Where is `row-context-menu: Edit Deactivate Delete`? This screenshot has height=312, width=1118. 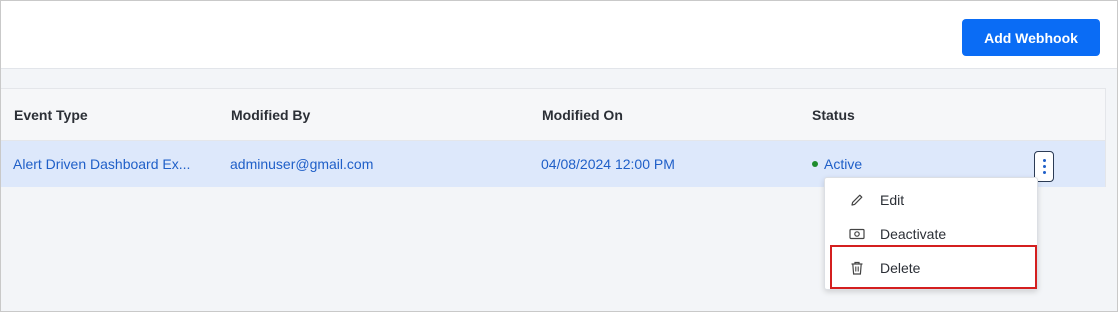
row-context-menu: Edit Deactivate Delete is located at coordinates (931, 233).